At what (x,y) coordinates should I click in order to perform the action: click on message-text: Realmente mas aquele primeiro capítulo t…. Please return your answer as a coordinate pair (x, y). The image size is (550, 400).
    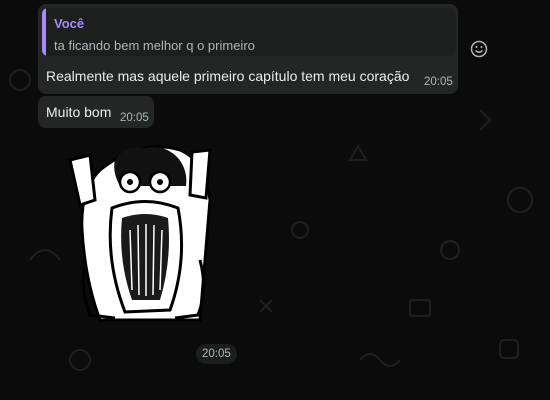
    Looking at the image, I should click on (228, 76).